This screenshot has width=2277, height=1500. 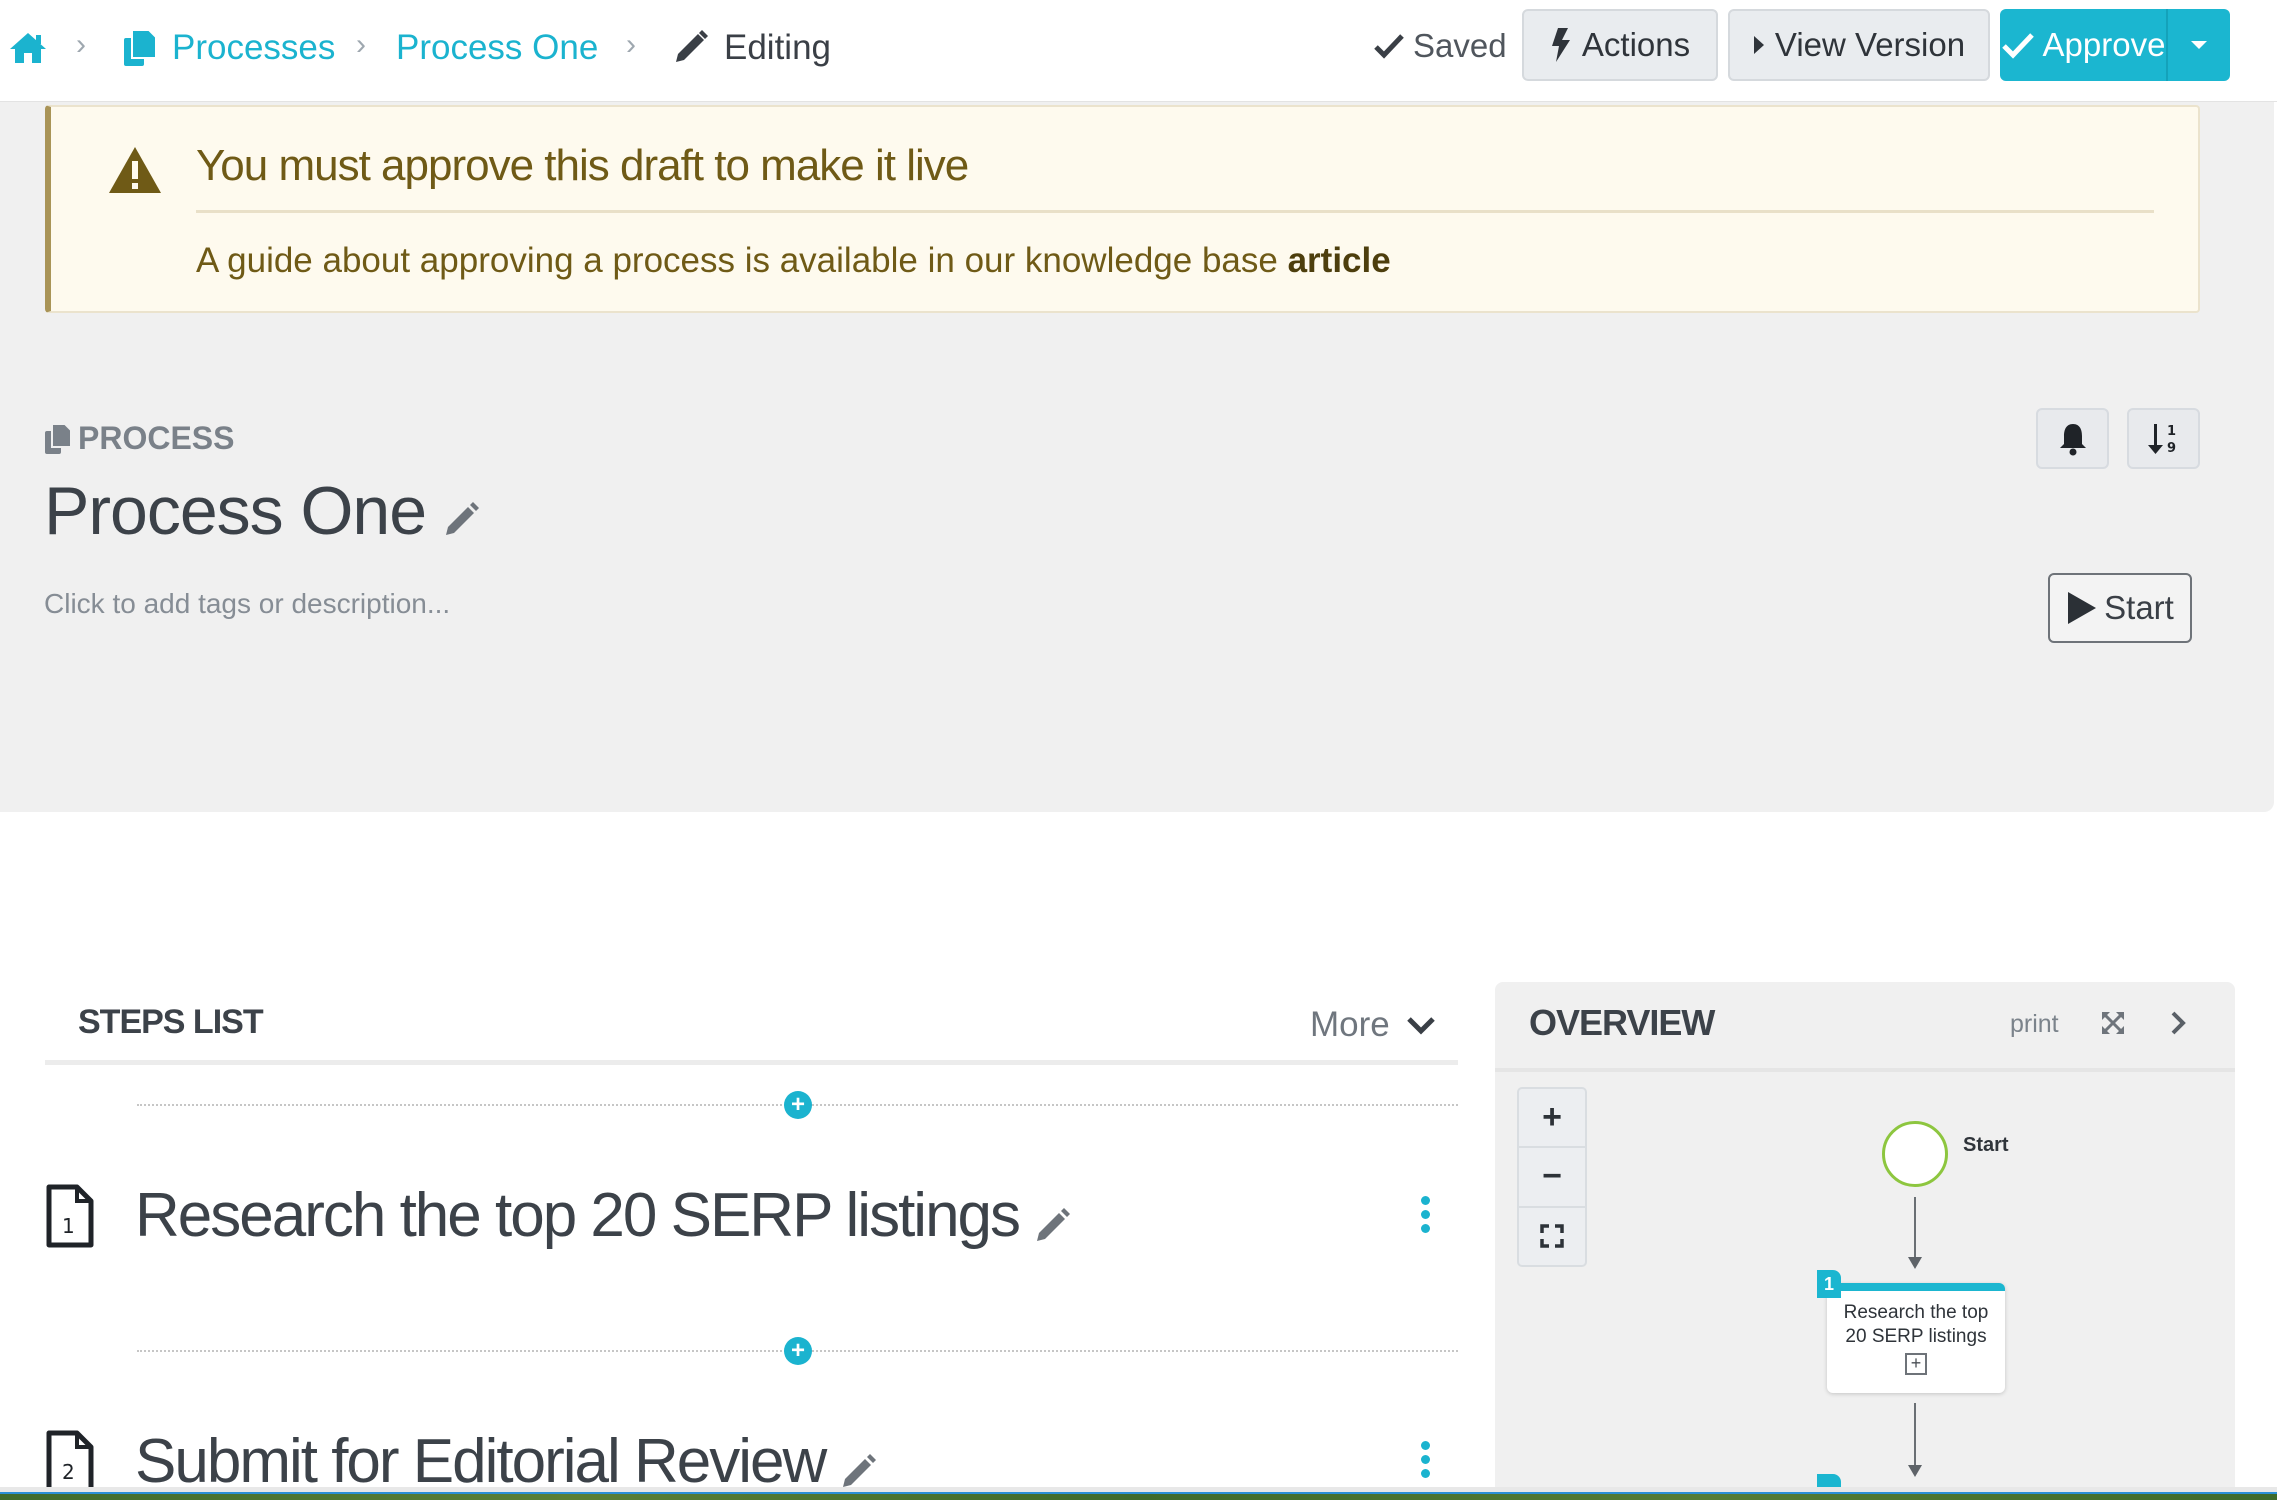 I want to click on bell-icon, so click(x=2072, y=439).